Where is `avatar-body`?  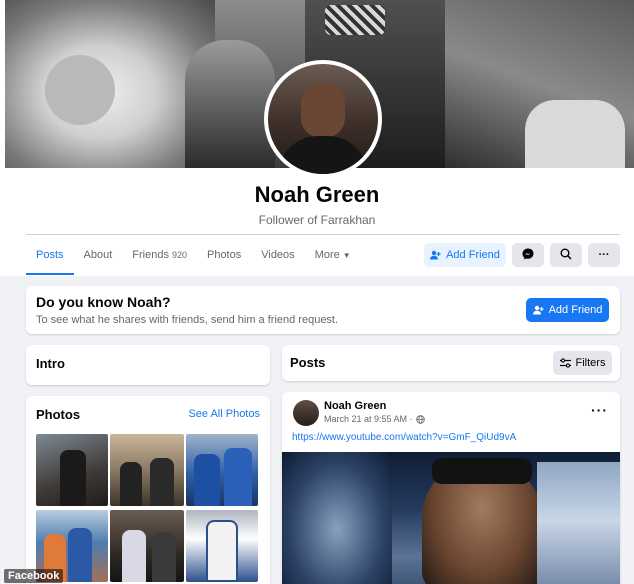 avatar-body is located at coordinates (323, 155).